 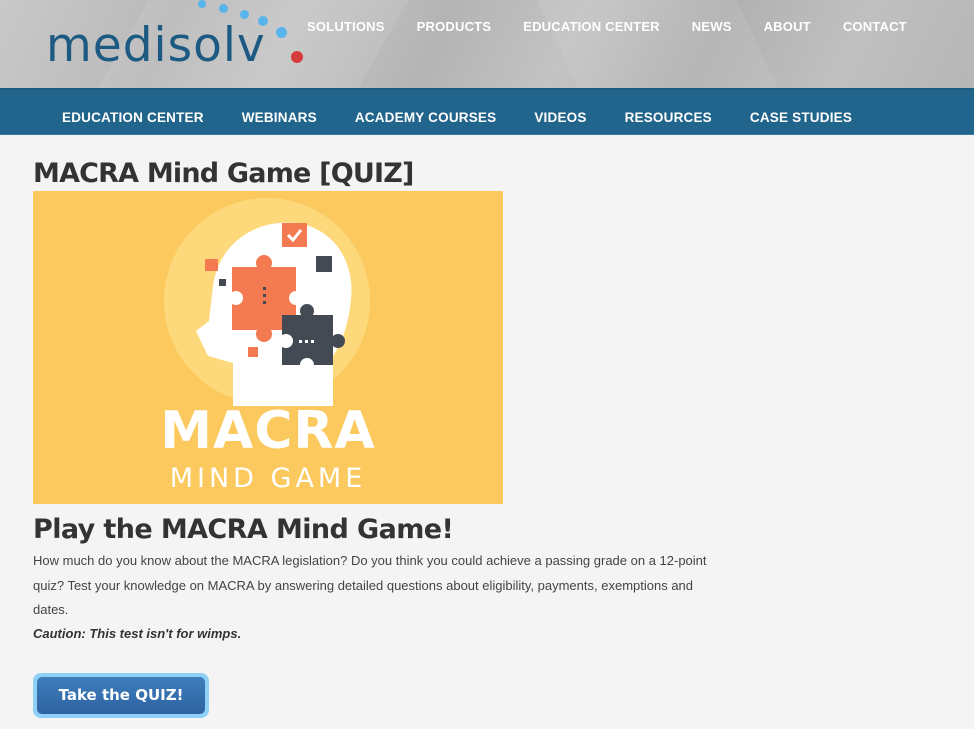 I want to click on top-nav-products: PRODUCTS, so click(x=454, y=27).